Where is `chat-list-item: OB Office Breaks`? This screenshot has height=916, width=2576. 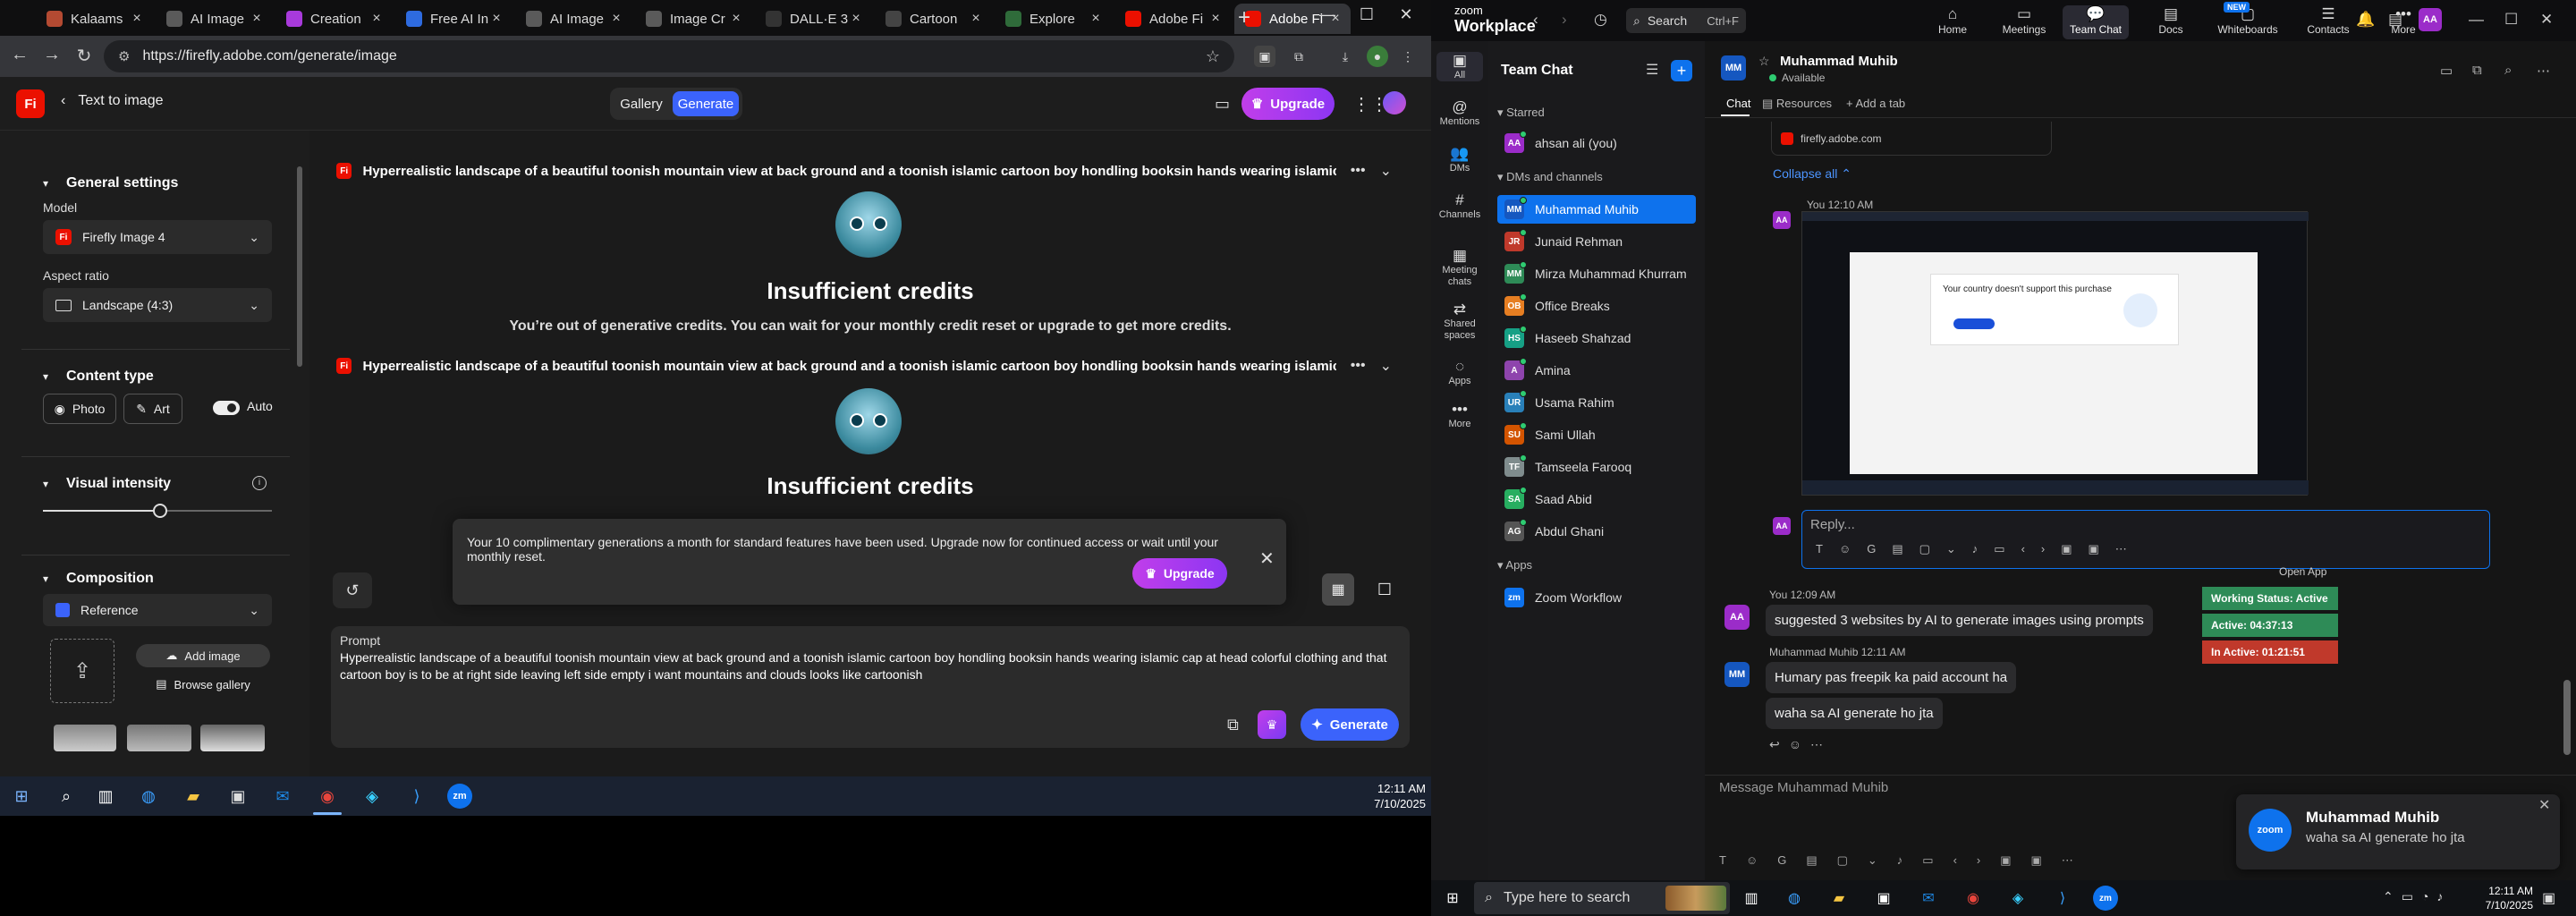
chat-list-item: OB Office Breaks is located at coordinates (1596, 306).